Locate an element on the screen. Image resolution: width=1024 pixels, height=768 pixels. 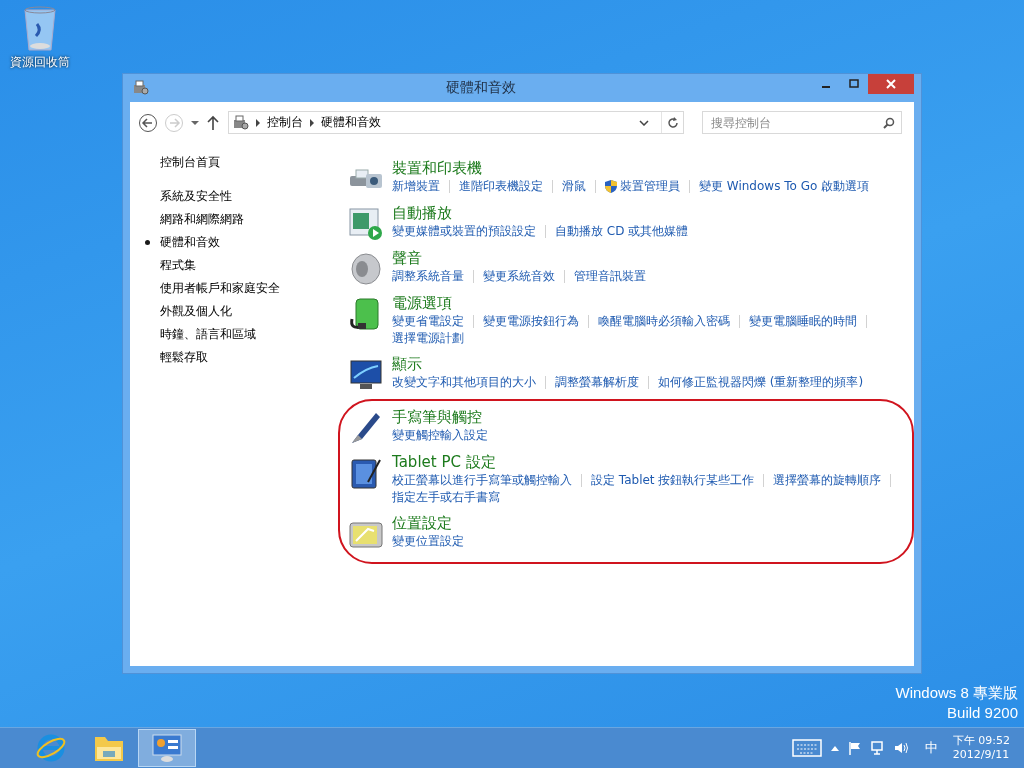
show-hidden-icons-icon is located at coordinates (834, 748).